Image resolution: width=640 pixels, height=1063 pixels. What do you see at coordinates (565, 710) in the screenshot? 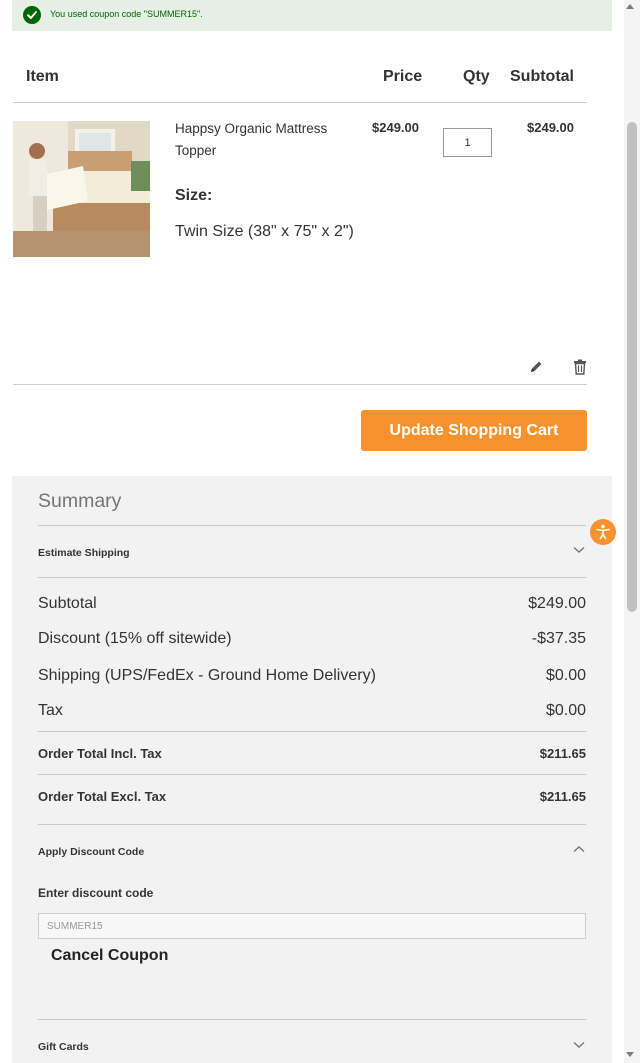
I see `tax-value: $0.00` at bounding box center [565, 710].